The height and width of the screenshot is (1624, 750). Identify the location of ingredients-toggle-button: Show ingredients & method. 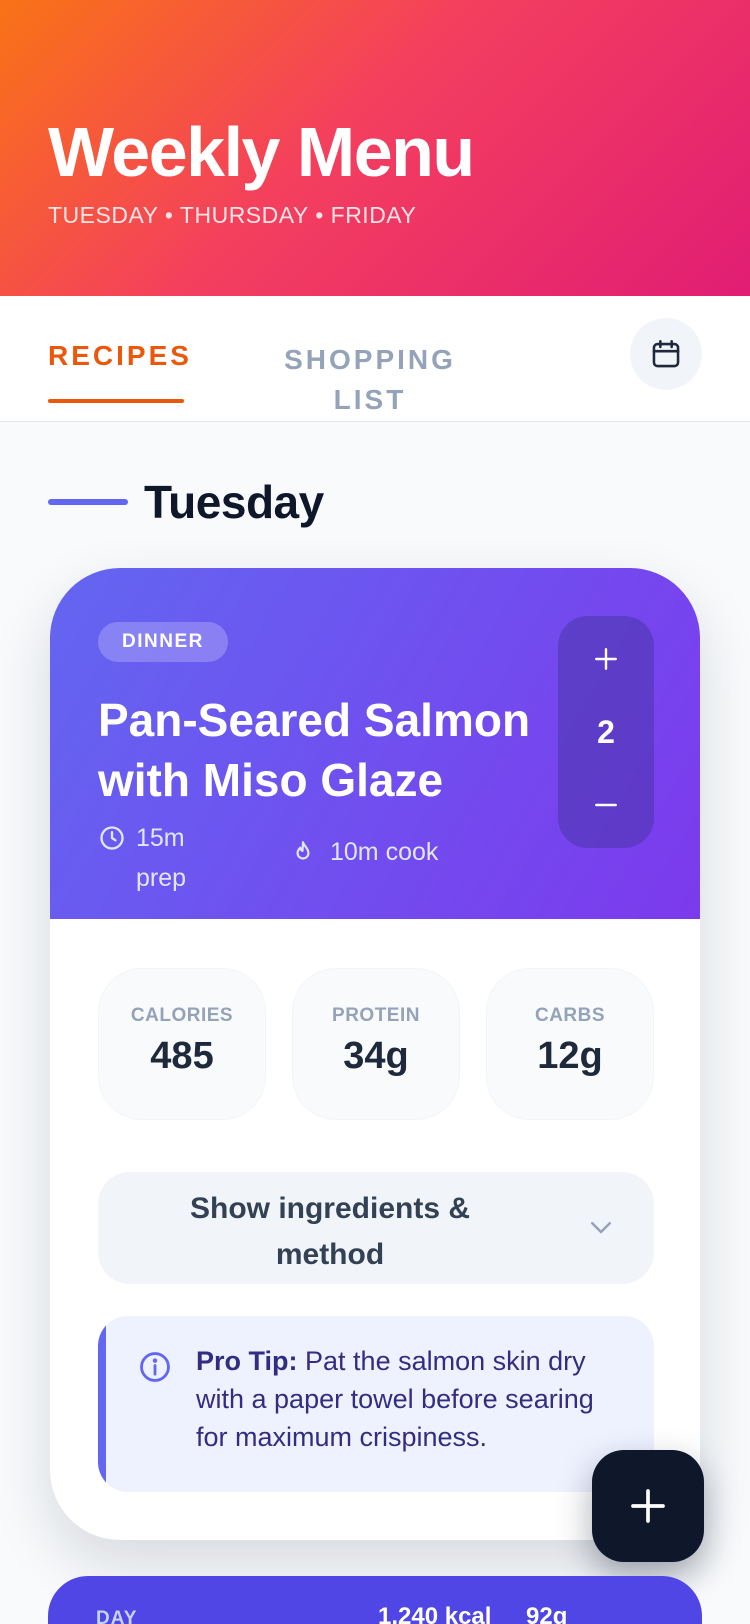
(376, 1228).